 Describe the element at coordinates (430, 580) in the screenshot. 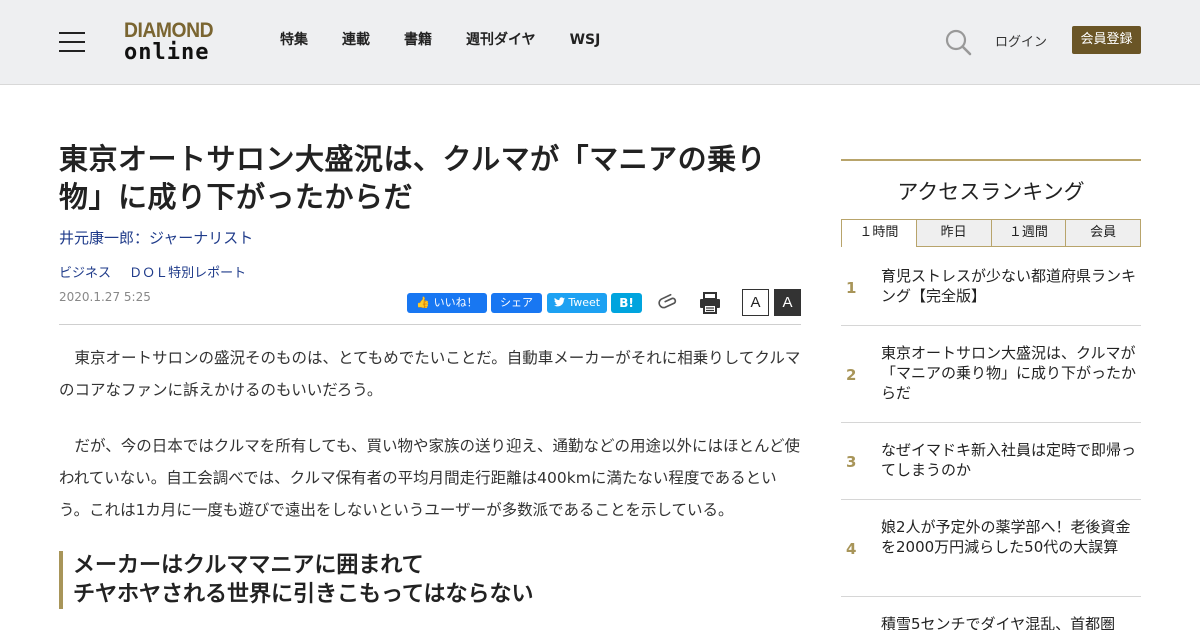

I see `article-subheading: メーカーはクルママニアに囲まれて チヤホヤされる世界に引きこもってはならない` at that location.